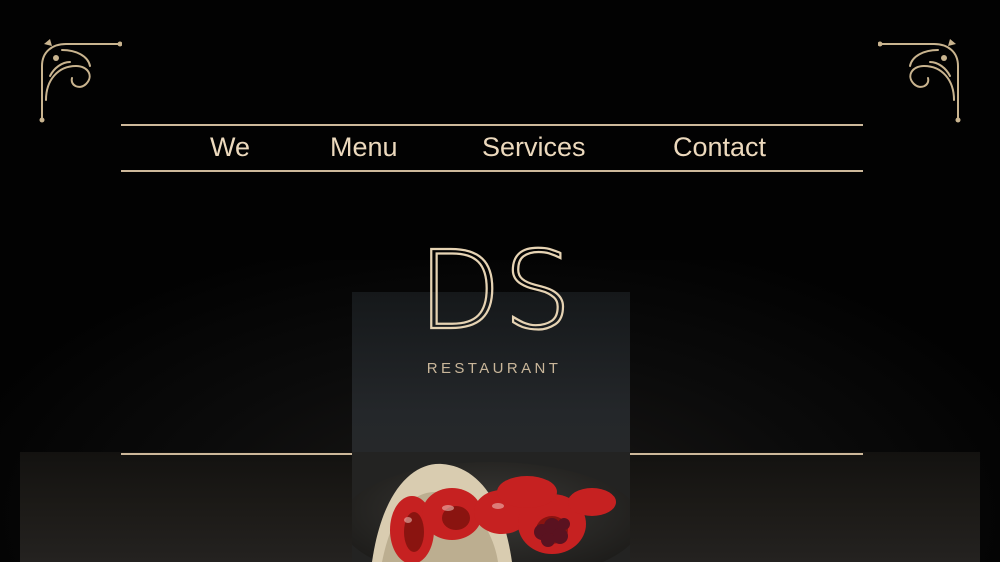 Image resolution: width=1000 pixels, height=562 pixels. I want to click on nav-item-services: Services, so click(534, 147).